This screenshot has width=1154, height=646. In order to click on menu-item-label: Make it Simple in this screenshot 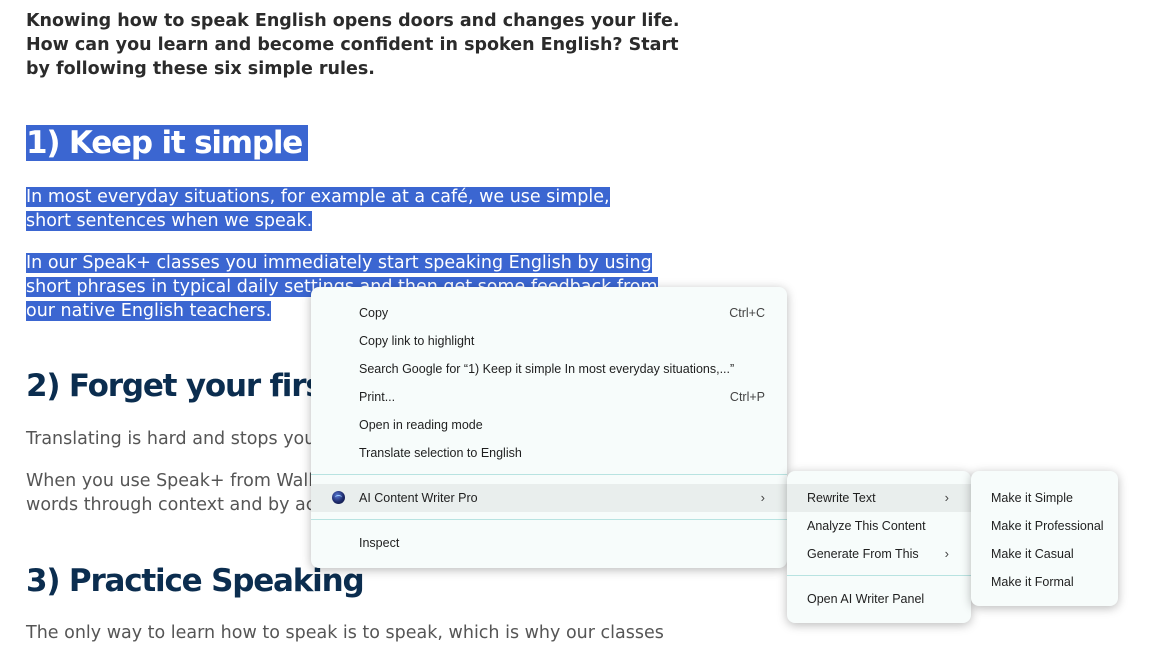, I will do `click(1032, 498)`.